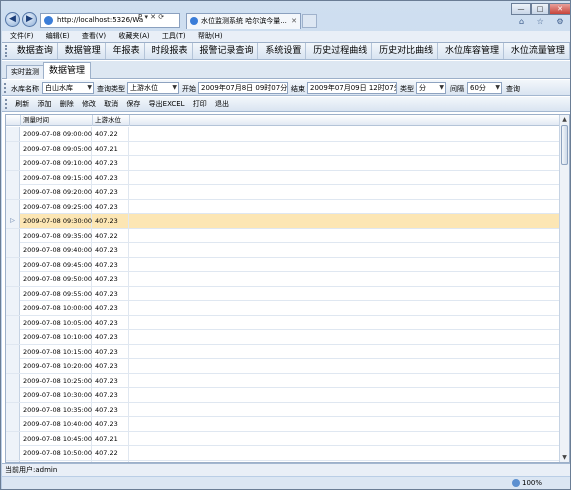 This screenshot has width=571, height=490. I want to click on nav-data-query: 数据查询, so click(35, 51).